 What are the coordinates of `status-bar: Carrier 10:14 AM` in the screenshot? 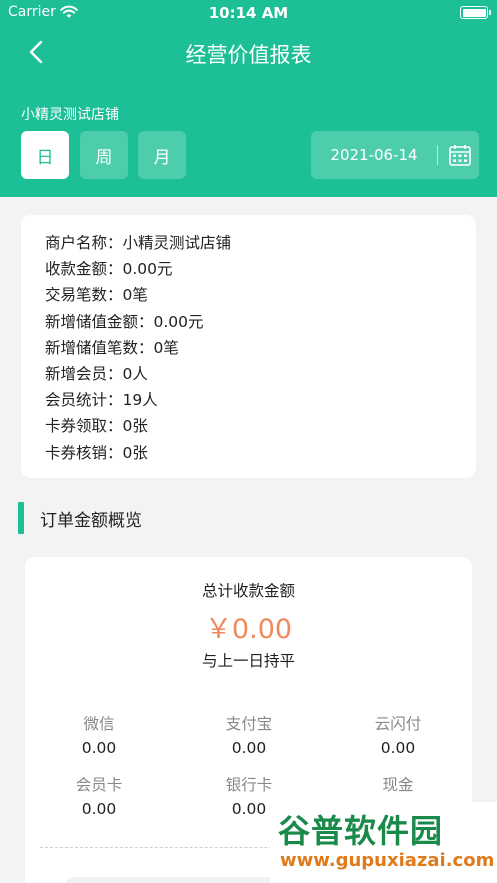 It's located at (248, 13).